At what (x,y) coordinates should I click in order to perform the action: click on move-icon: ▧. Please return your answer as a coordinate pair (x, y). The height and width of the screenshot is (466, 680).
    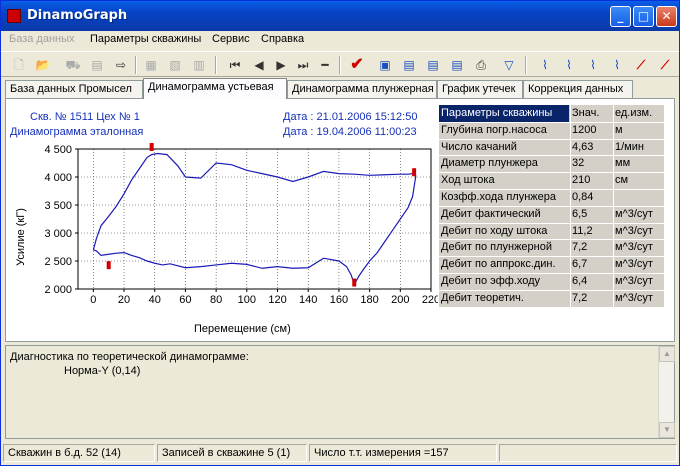
    Looking at the image, I should click on (175, 65).